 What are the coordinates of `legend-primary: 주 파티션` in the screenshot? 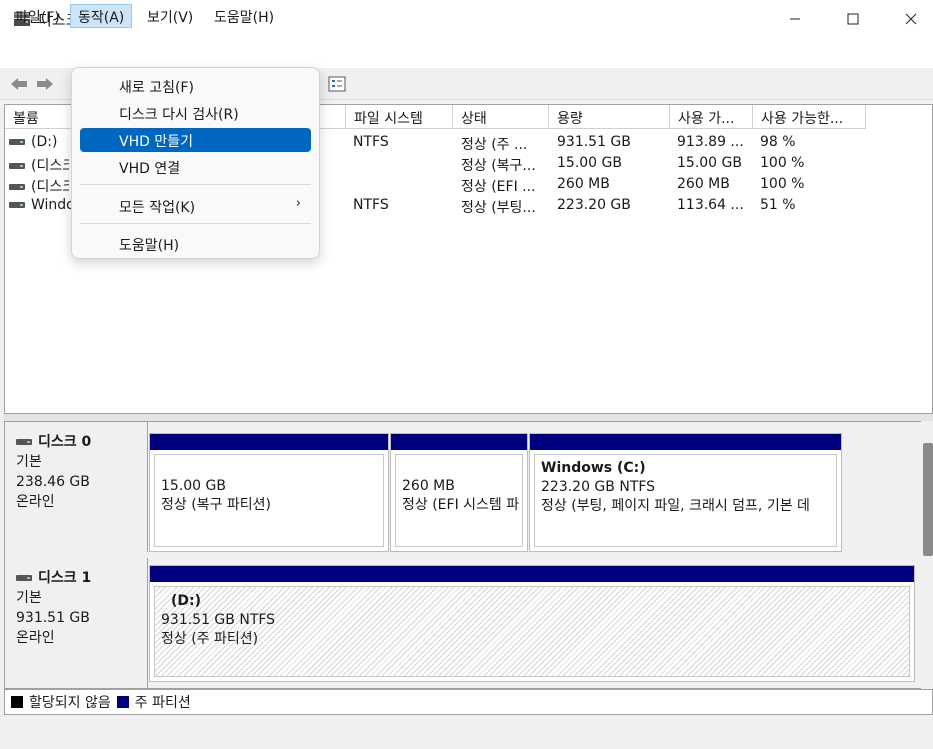 It's located at (162, 703).